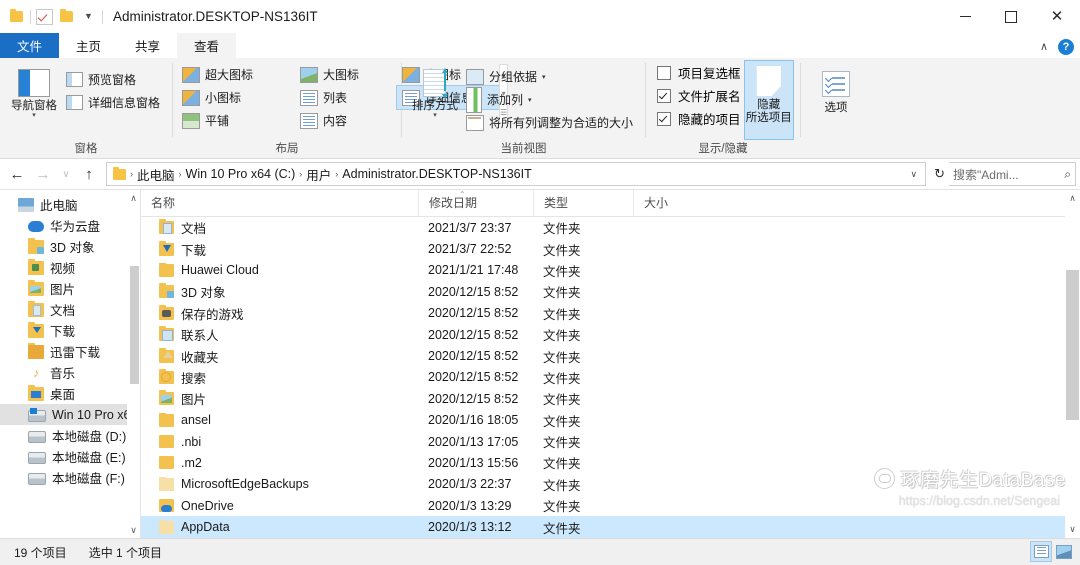 The width and height of the screenshot is (1080, 565). Describe the element at coordinates (965, 16) in the screenshot. I see `minimize-button` at that location.